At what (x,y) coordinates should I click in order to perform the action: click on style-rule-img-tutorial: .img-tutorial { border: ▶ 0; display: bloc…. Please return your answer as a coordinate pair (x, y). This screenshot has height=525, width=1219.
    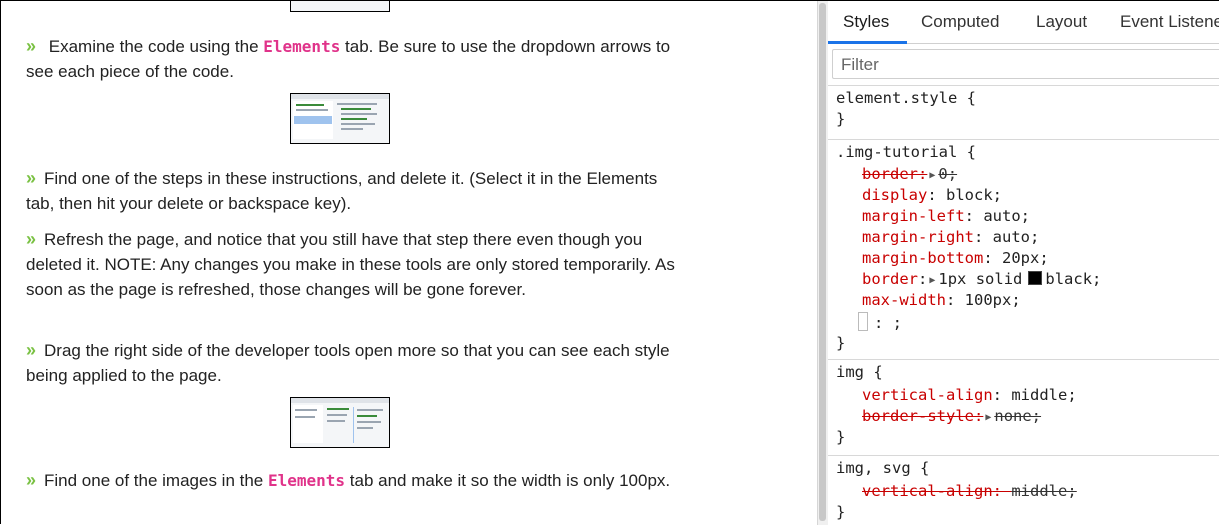
    Looking at the image, I should click on (1023, 248).